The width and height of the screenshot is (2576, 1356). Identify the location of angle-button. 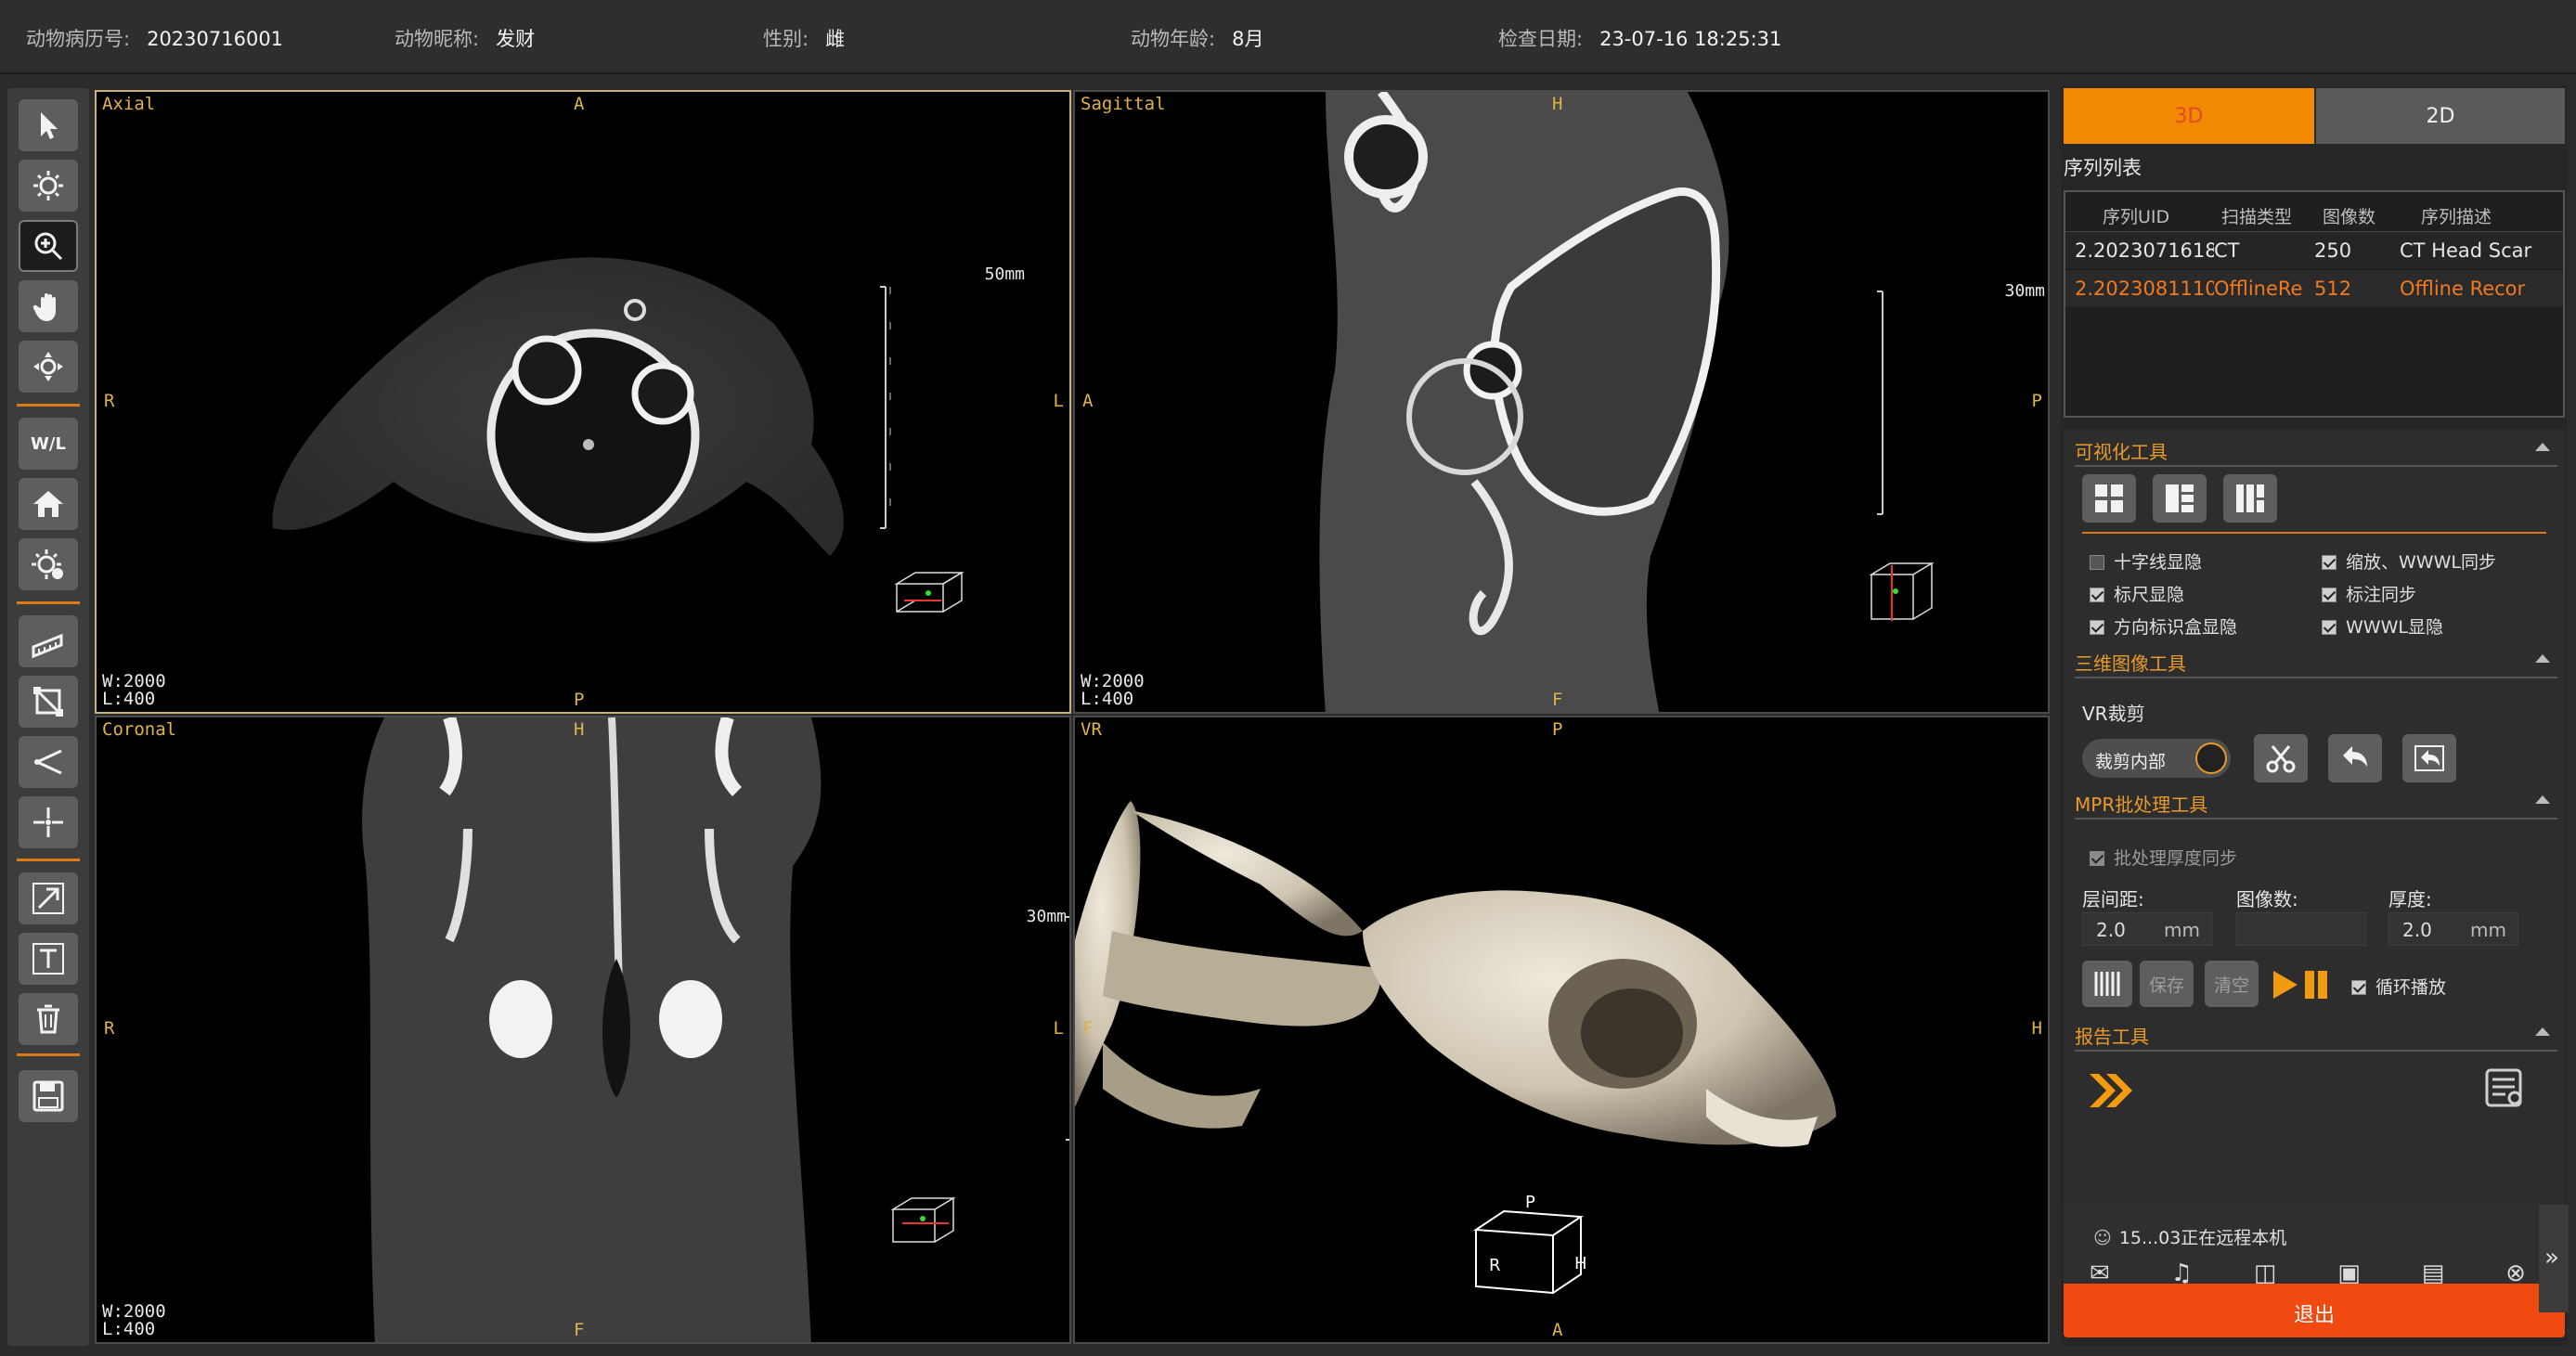
(48, 762).